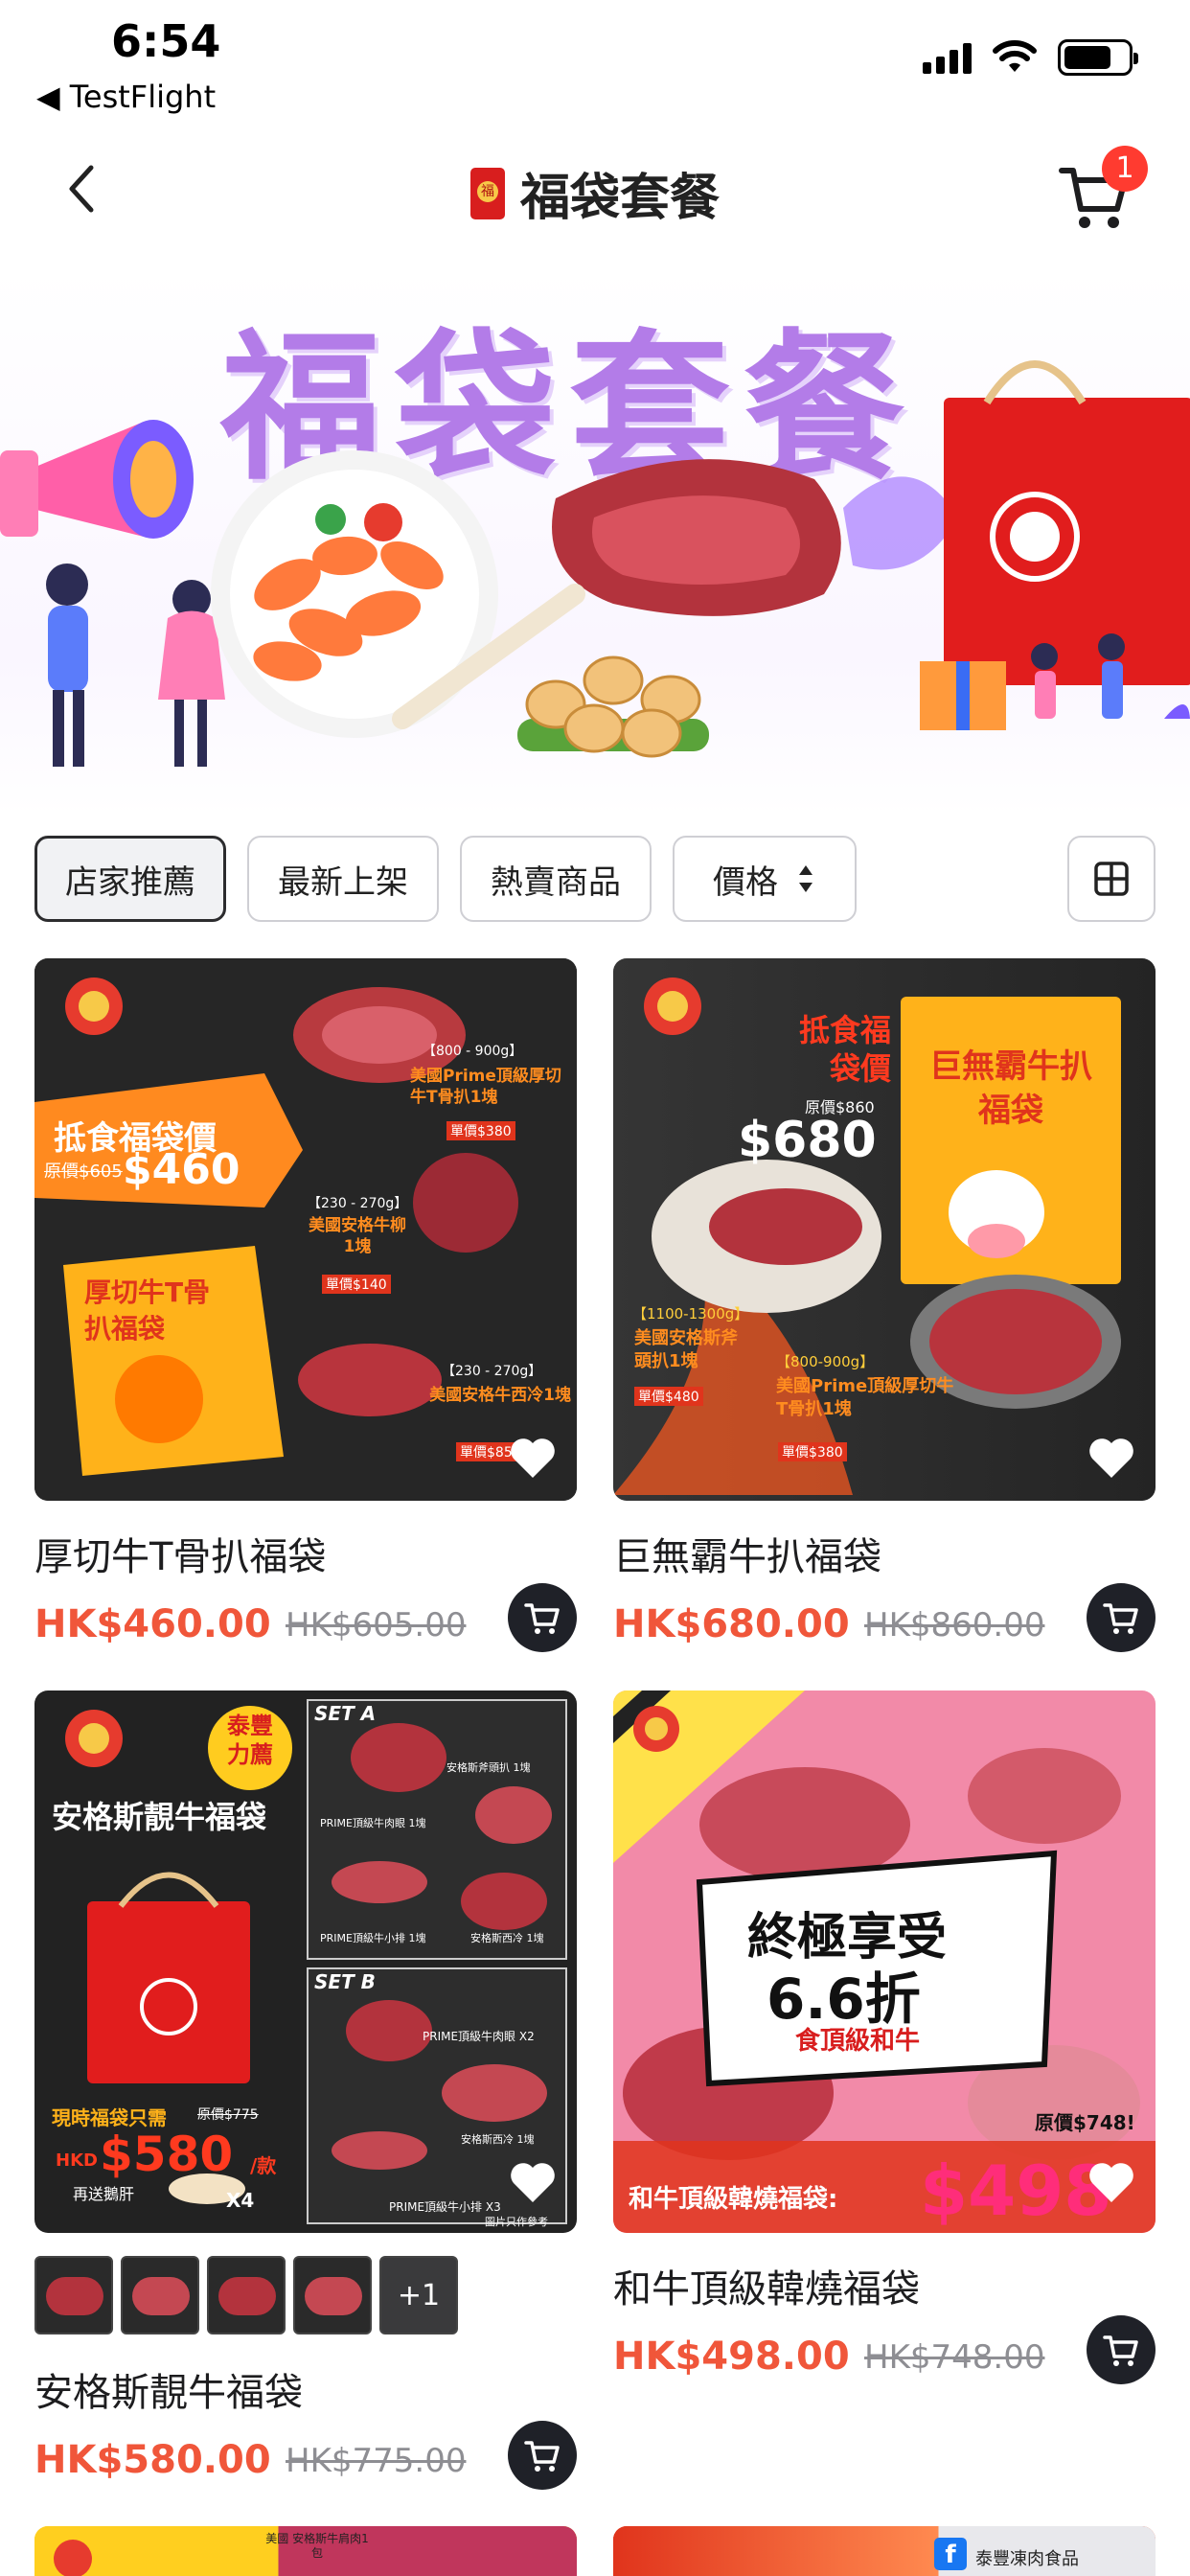  What do you see at coordinates (1098, 57) in the screenshot?
I see `battery-icon` at bounding box center [1098, 57].